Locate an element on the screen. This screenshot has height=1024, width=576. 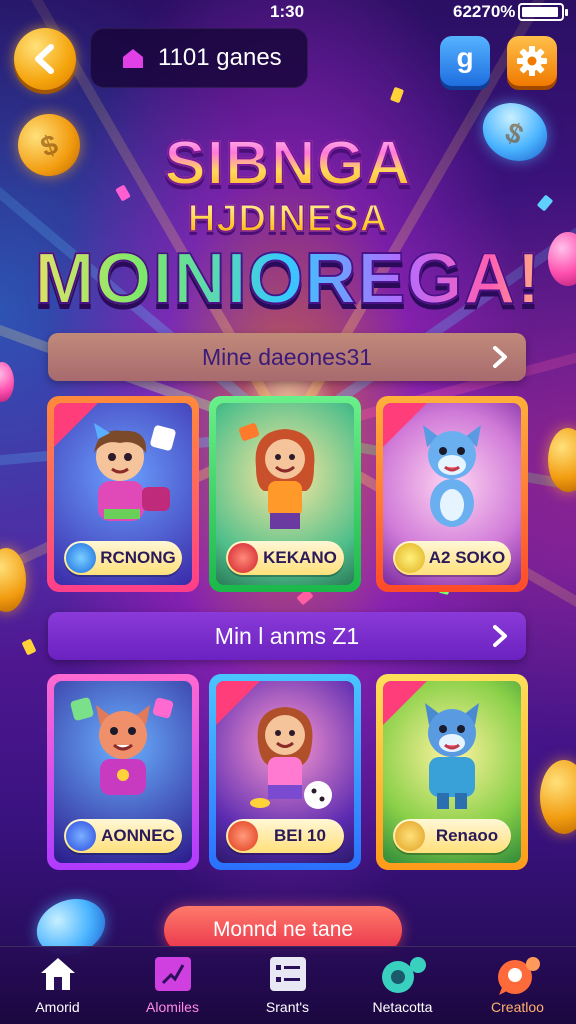
chat-bubble-icon is located at coordinates (518, 976).